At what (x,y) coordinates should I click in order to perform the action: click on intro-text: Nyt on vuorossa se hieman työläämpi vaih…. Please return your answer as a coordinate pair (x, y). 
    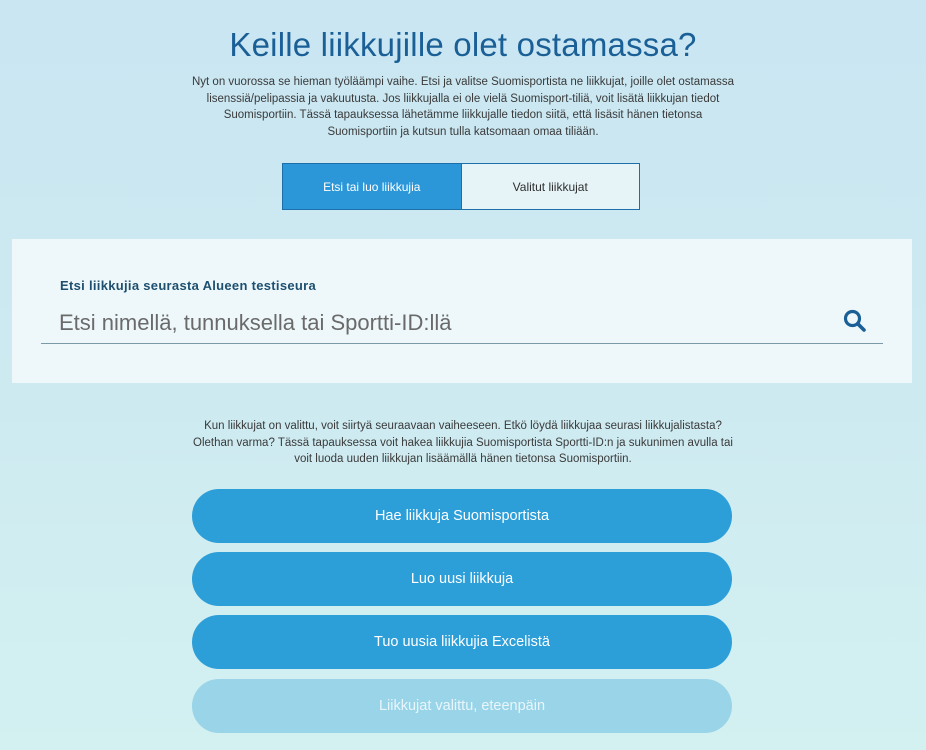
    Looking at the image, I should click on (463, 107).